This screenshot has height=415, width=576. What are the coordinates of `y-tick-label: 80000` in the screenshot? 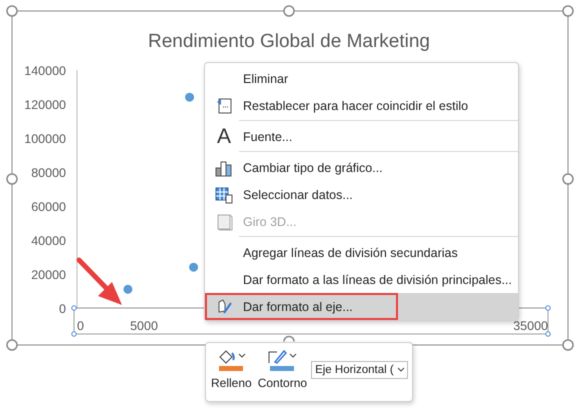 It's located at (48, 173).